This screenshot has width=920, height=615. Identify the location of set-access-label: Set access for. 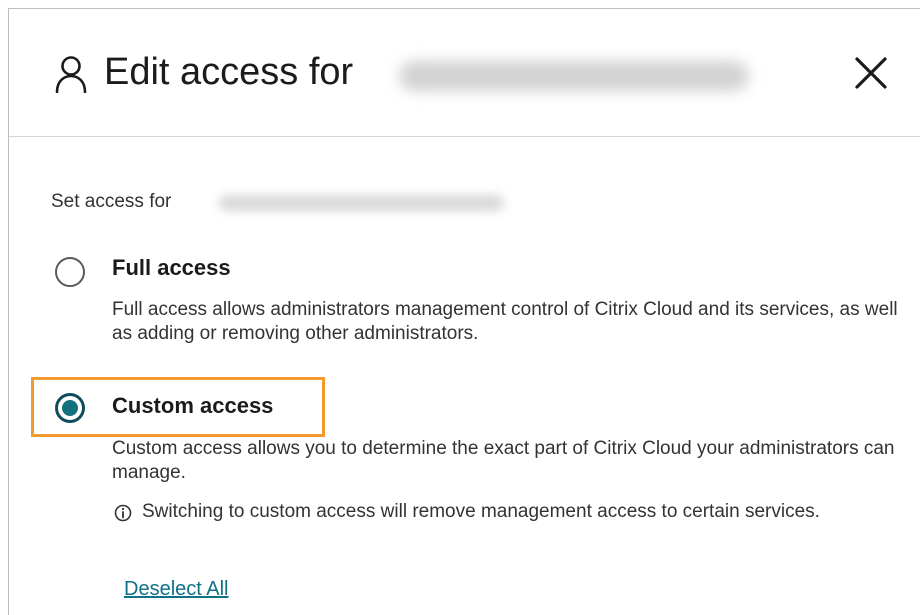
(111, 201).